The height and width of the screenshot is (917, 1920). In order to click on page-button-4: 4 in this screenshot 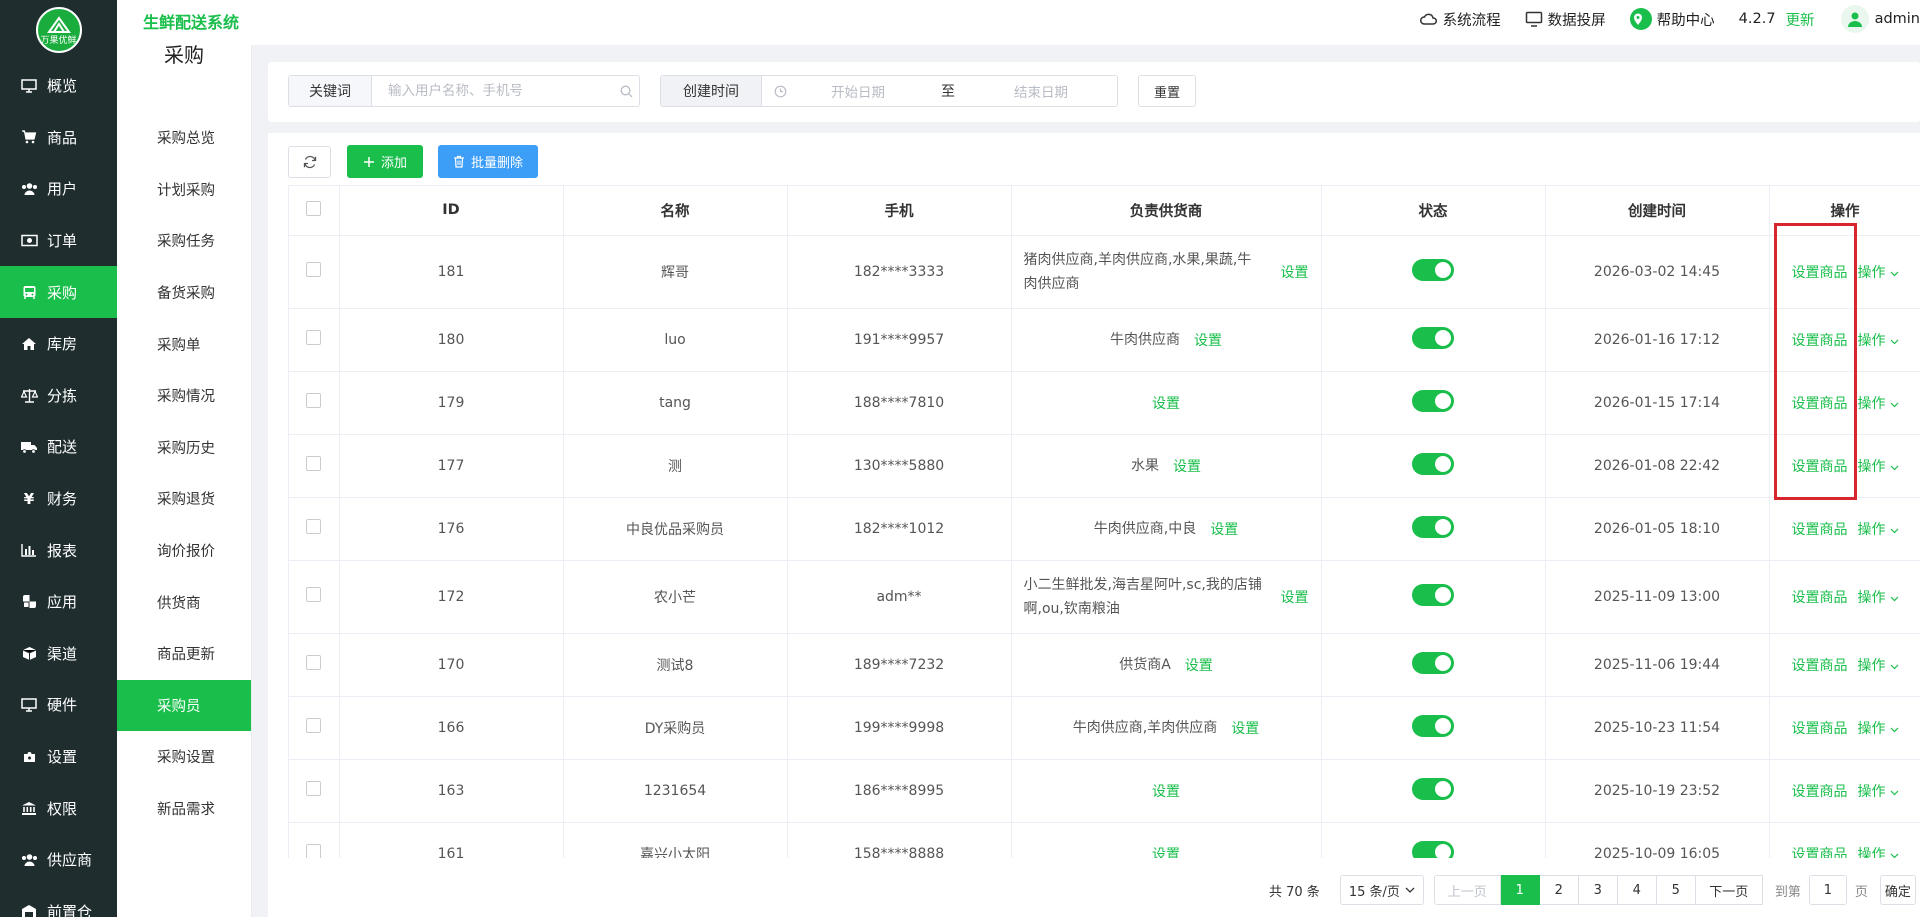, I will do `click(1637, 890)`.